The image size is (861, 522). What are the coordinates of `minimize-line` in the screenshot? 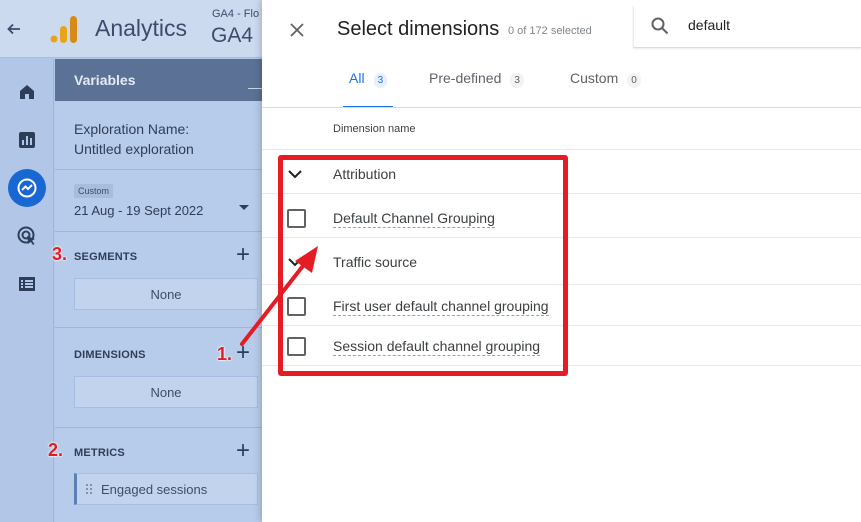 It's located at (255, 88).